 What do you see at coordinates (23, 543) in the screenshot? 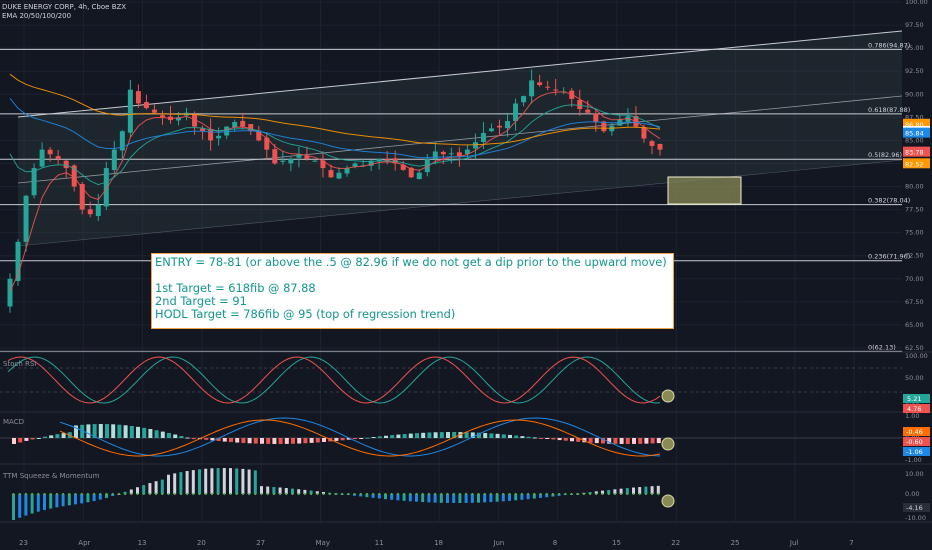
I see `x-axis-tick: 23` at bounding box center [23, 543].